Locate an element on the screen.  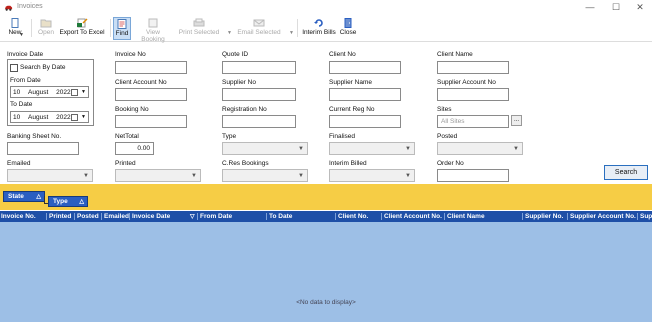
view-booking-button: View Booking is located at coordinates (153, 30).